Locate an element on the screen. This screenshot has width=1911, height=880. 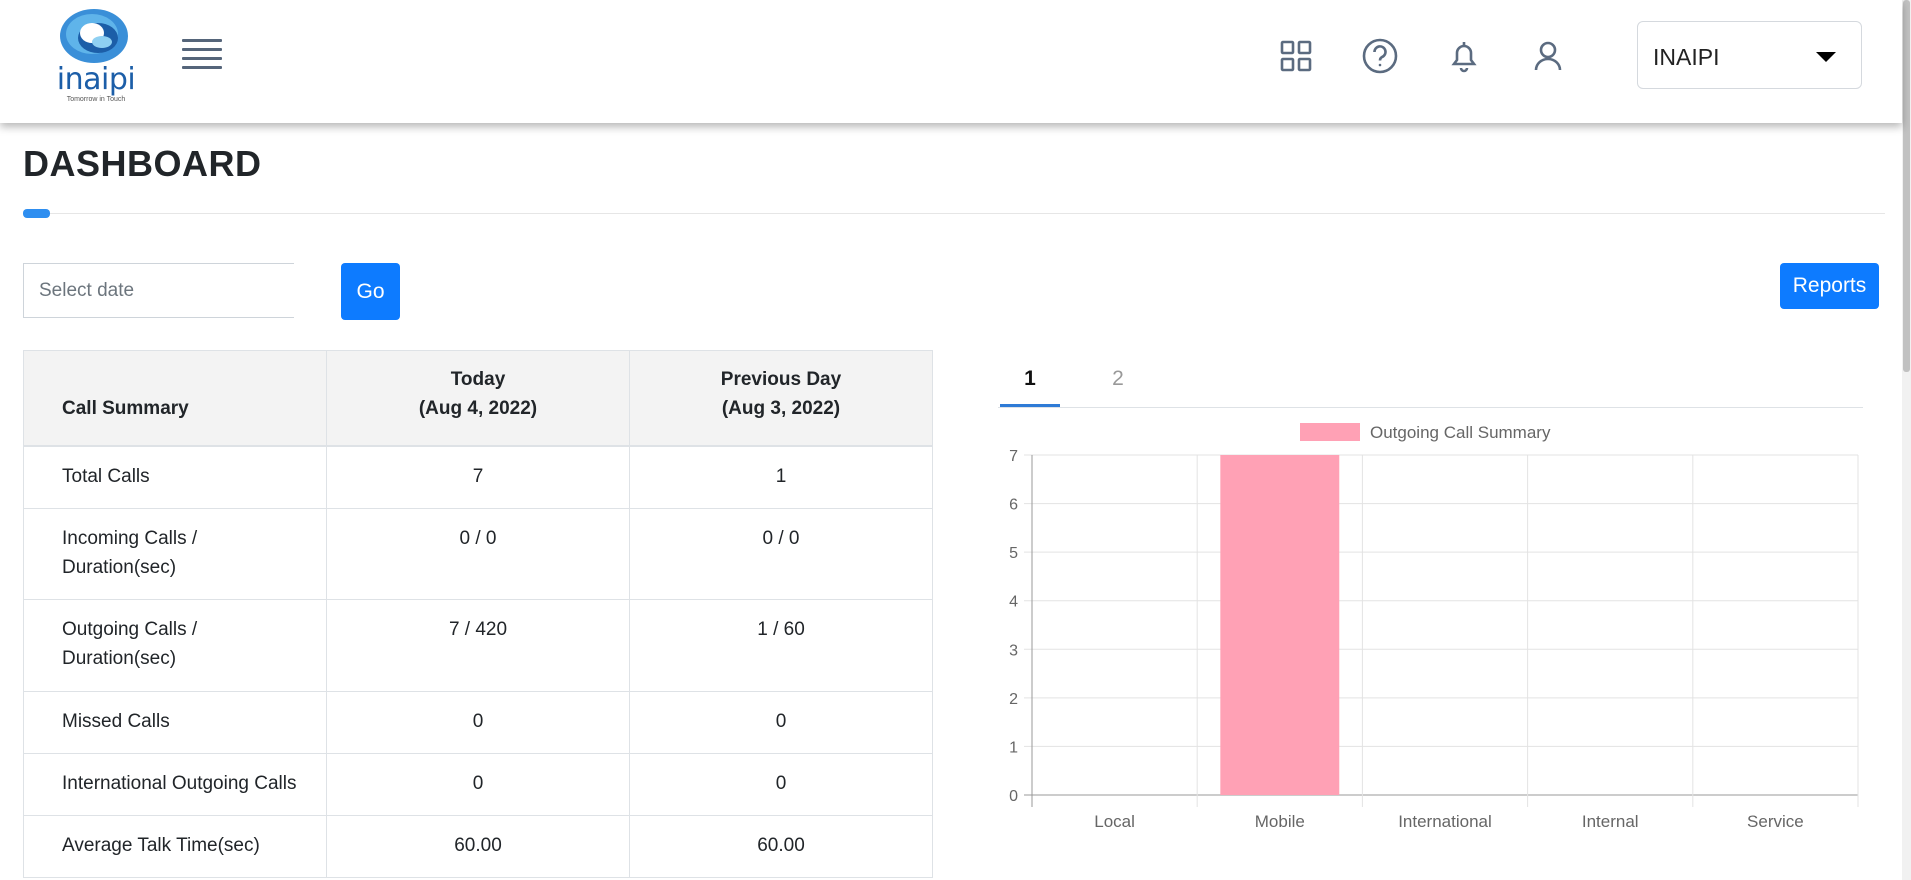
column-header-label: Call Summary is located at coordinates (125, 408).